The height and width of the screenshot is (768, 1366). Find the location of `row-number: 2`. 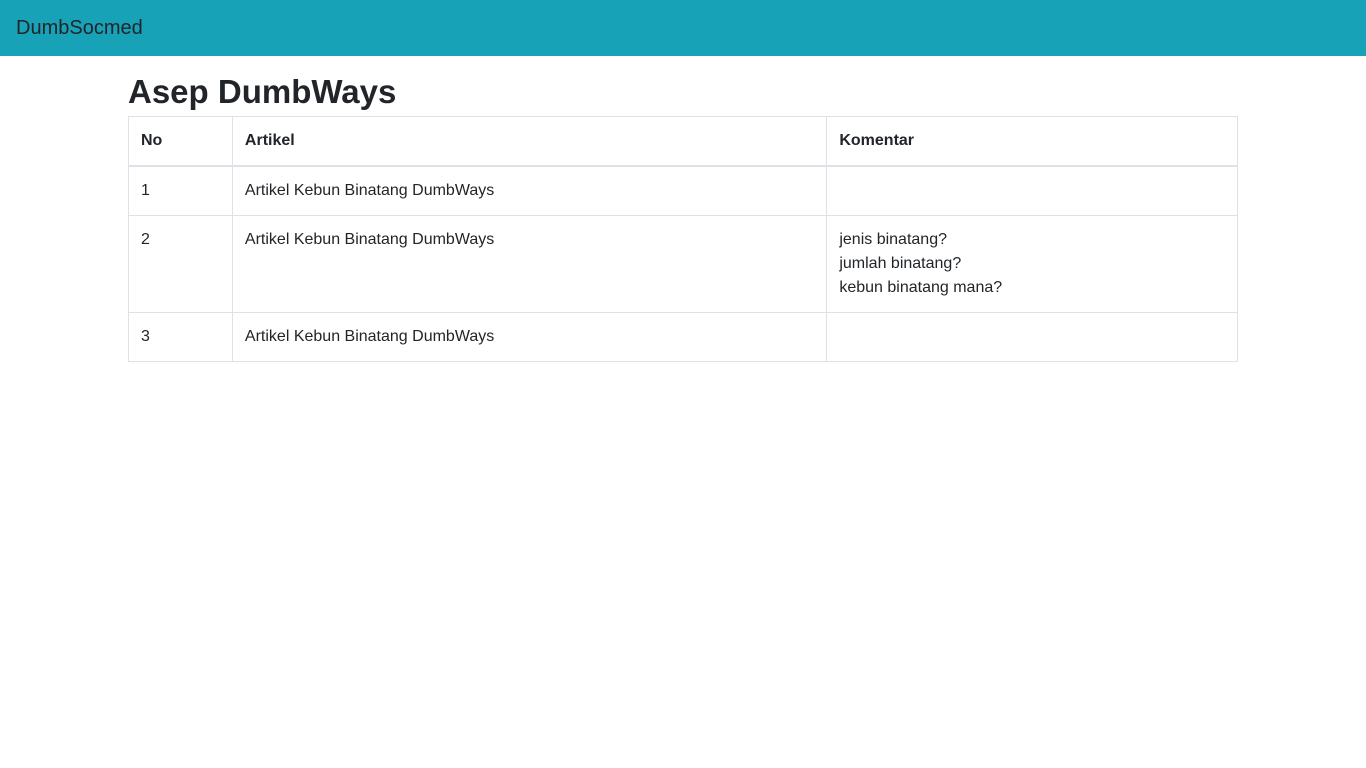

row-number: 2 is located at coordinates (180, 264).